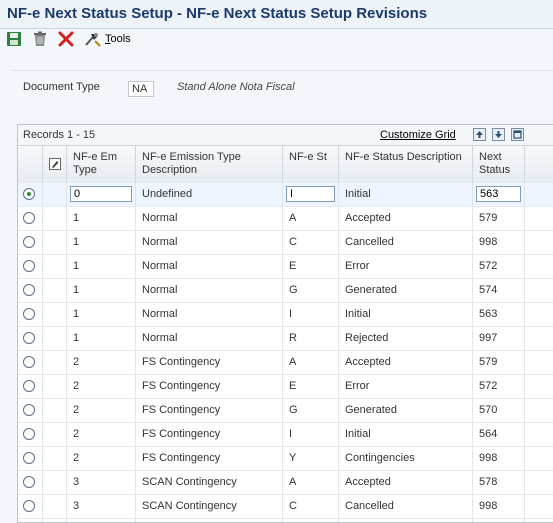  I want to click on table-row: 1 Normal G Generated 574, so click(285, 291).